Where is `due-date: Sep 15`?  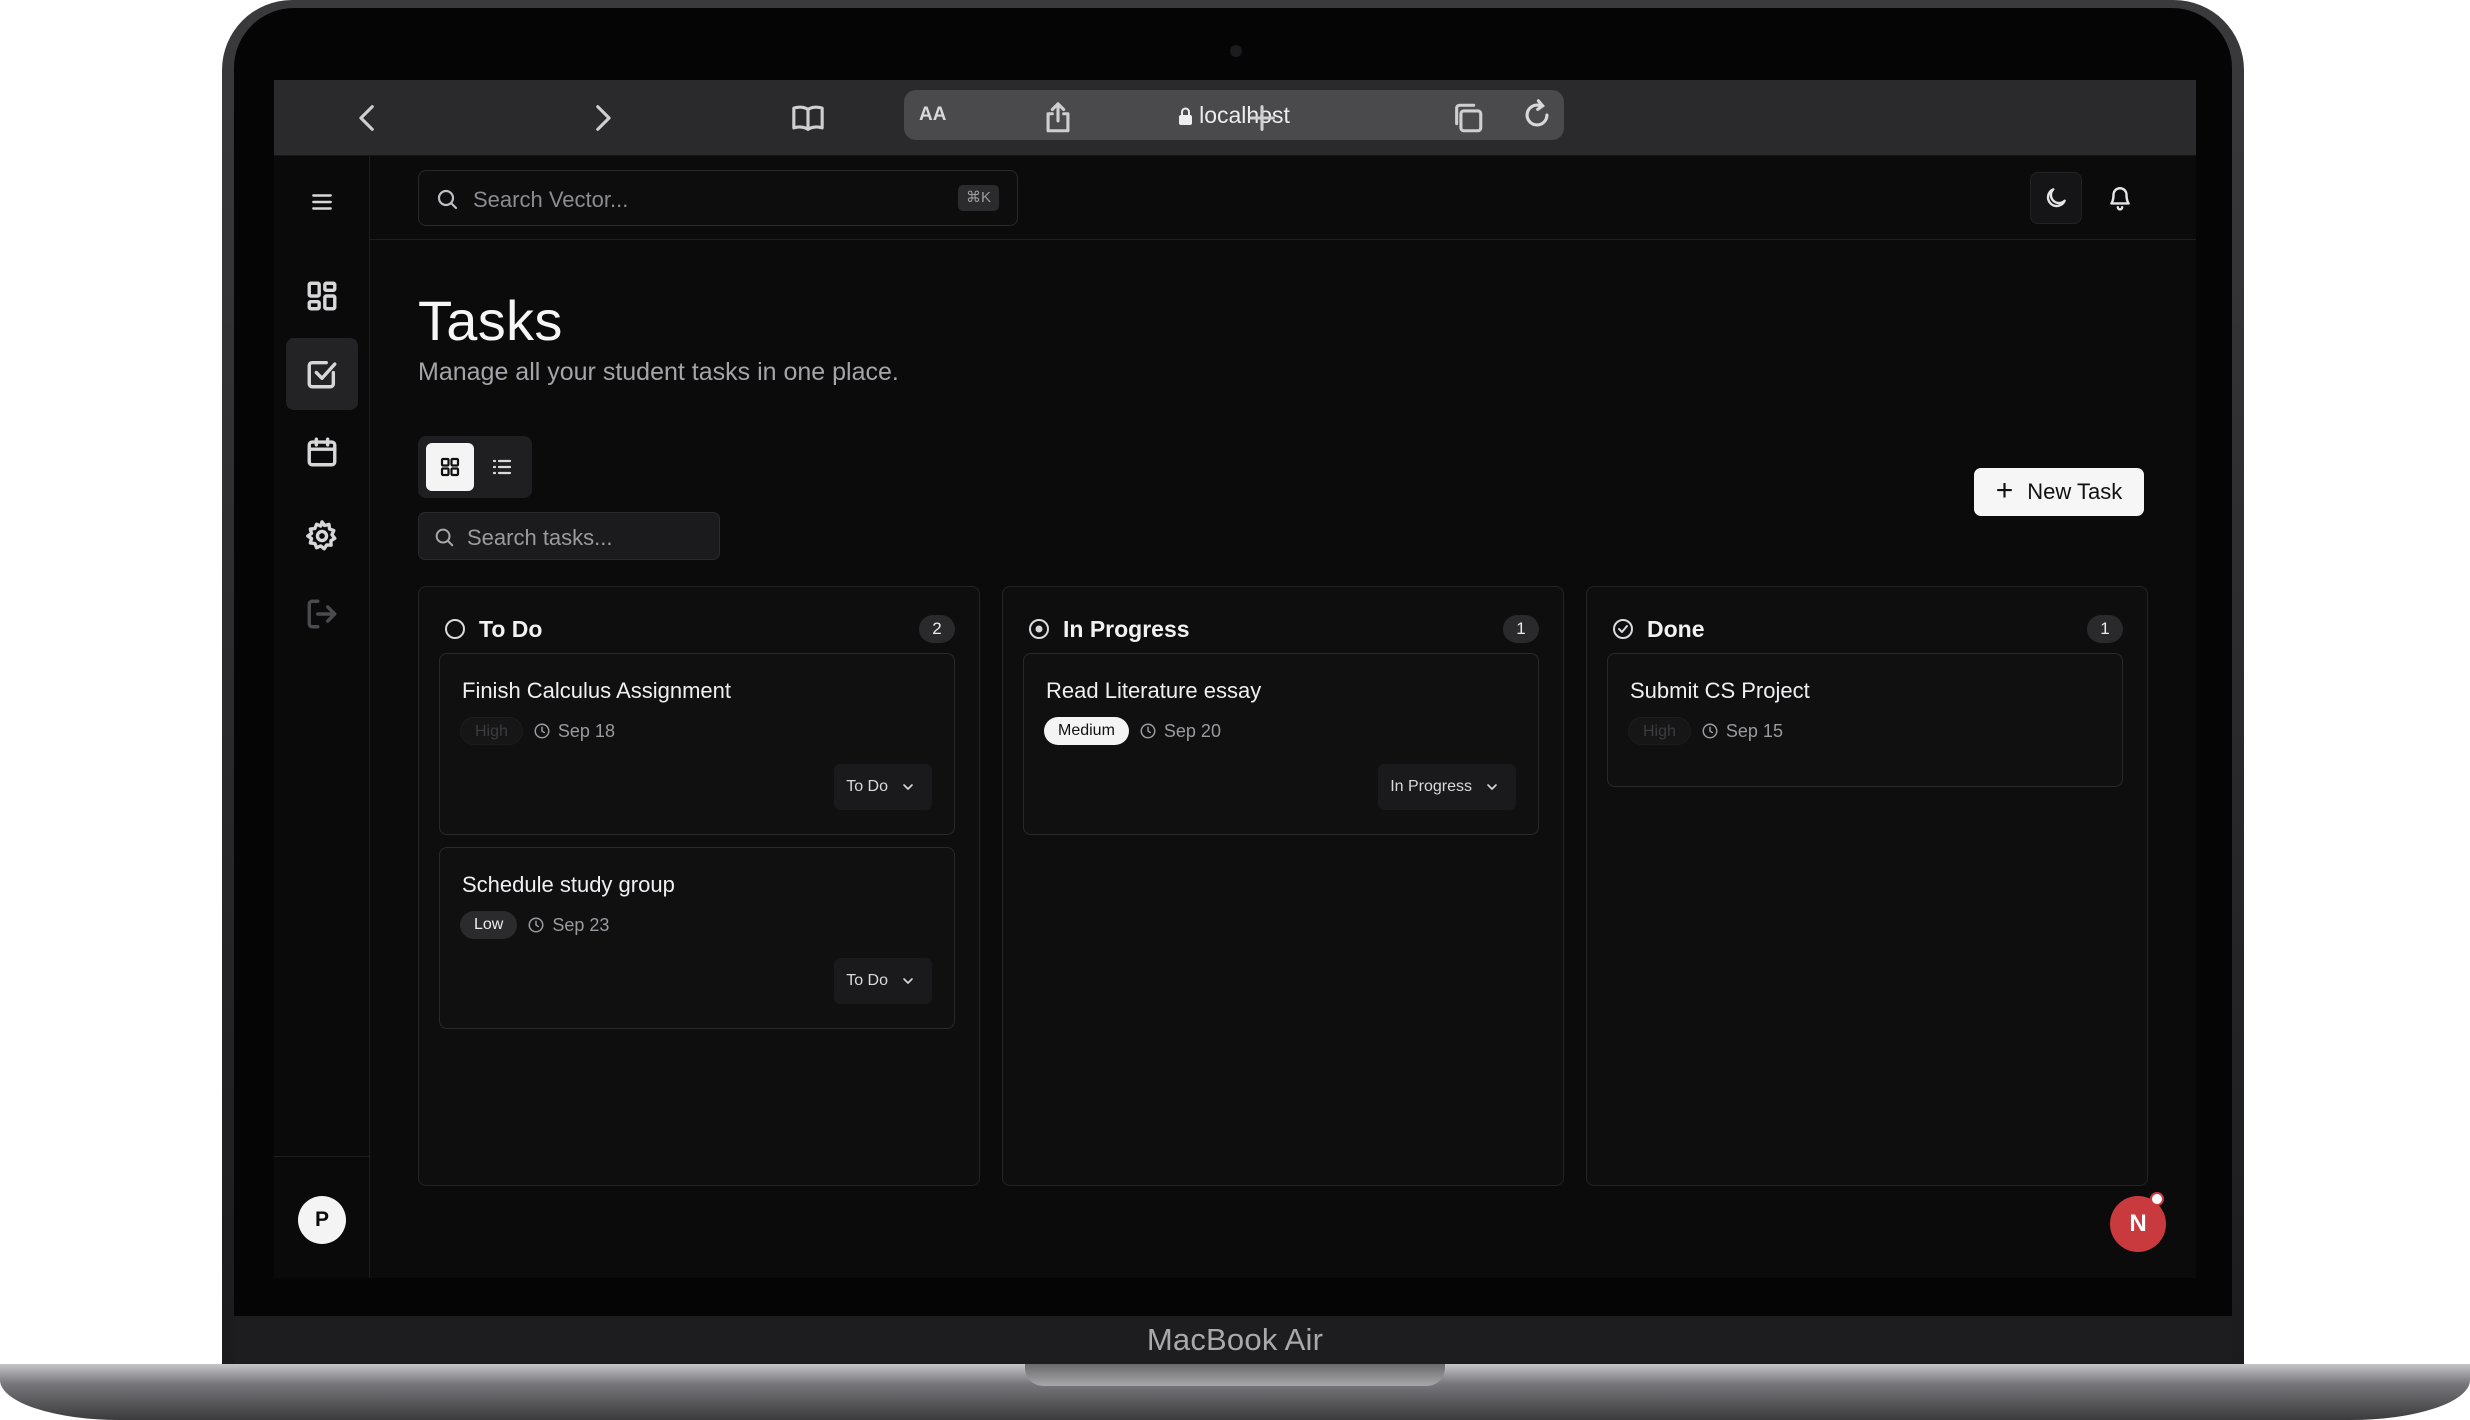
due-date: Sep 15 is located at coordinates (1742, 731).